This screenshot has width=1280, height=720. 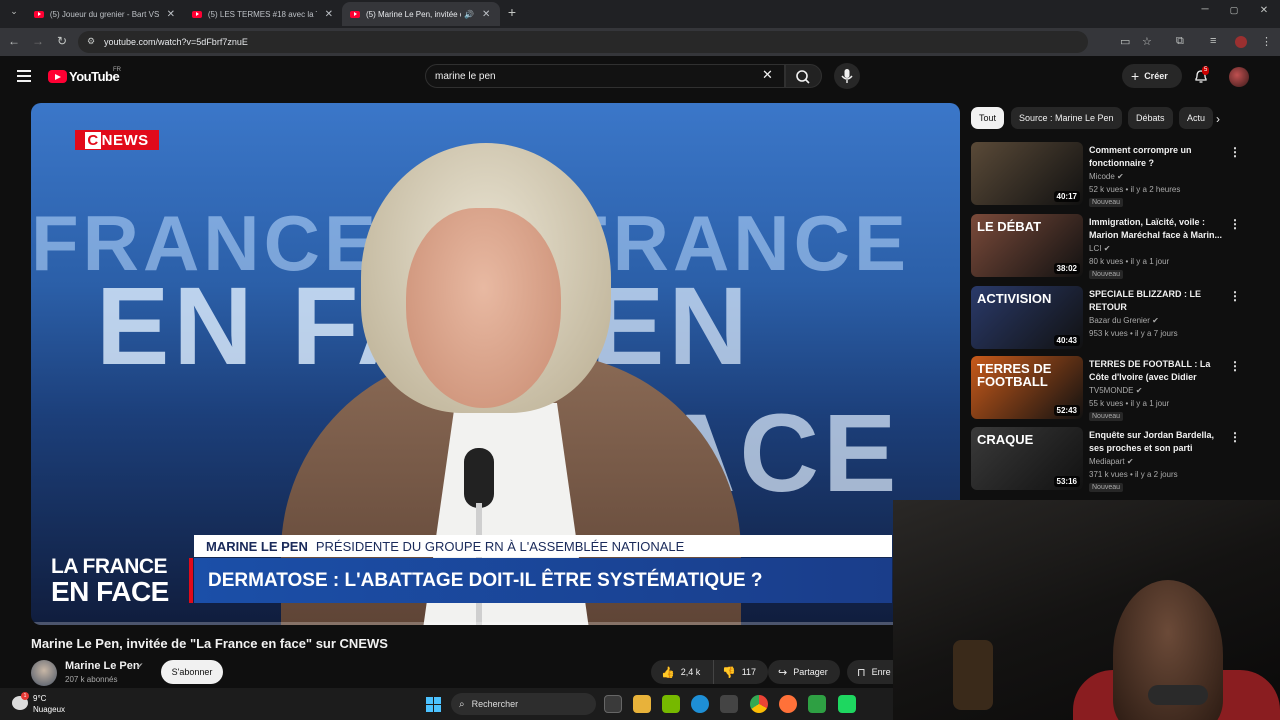 What do you see at coordinates (767, 75) in the screenshot?
I see `clear-search-icon: ✕` at bounding box center [767, 75].